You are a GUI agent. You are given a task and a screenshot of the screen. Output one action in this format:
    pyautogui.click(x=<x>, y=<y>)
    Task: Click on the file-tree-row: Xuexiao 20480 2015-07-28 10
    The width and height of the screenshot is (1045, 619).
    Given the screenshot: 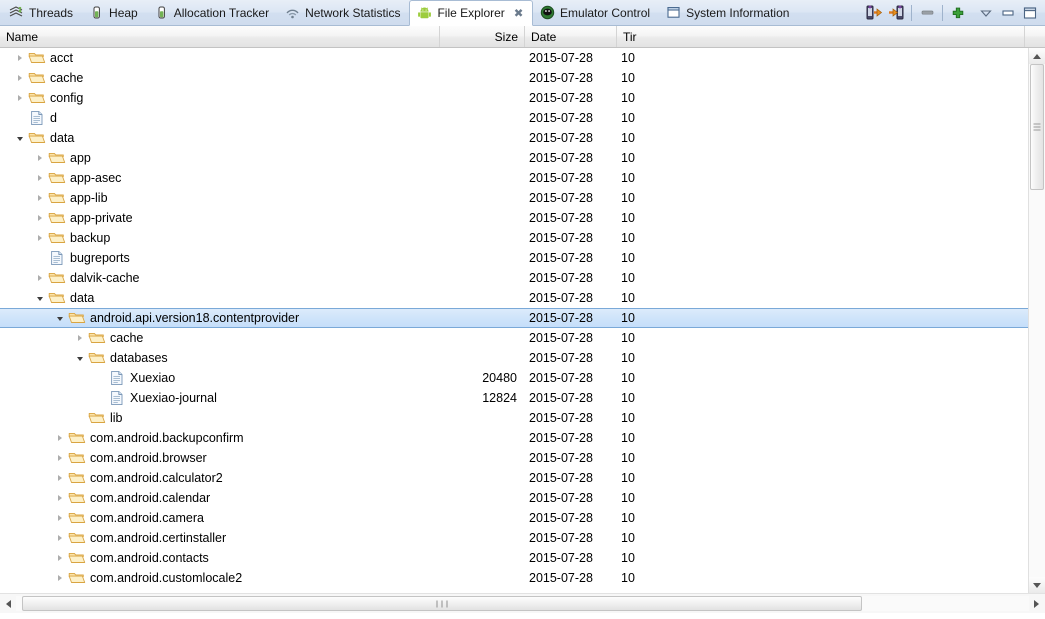 What is the action you would take?
    pyautogui.click(x=514, y=378)
    